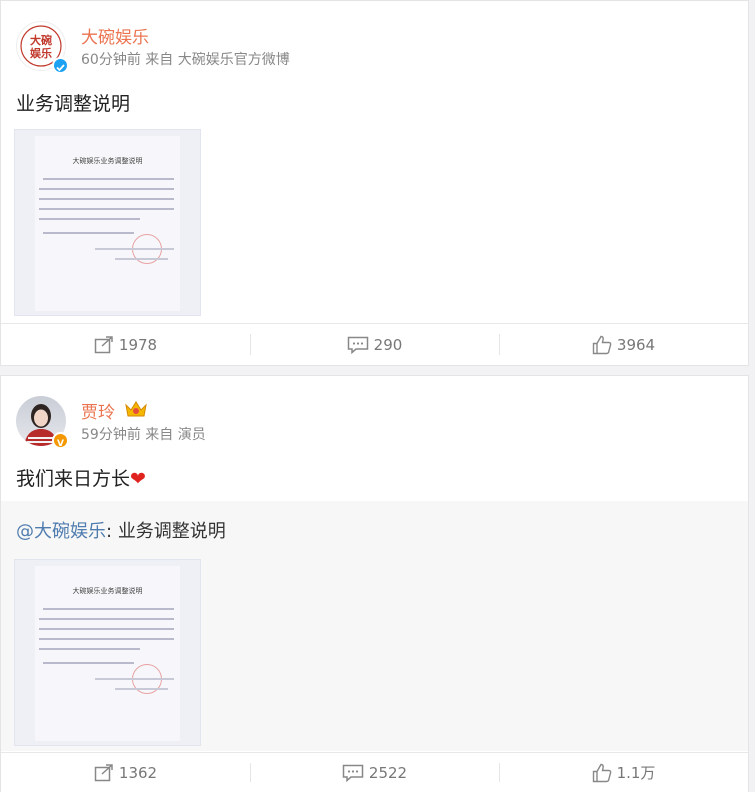  Describe the element at coordinates (388, 772) in the screenshot. I see `comment-count: 2522` at that location.